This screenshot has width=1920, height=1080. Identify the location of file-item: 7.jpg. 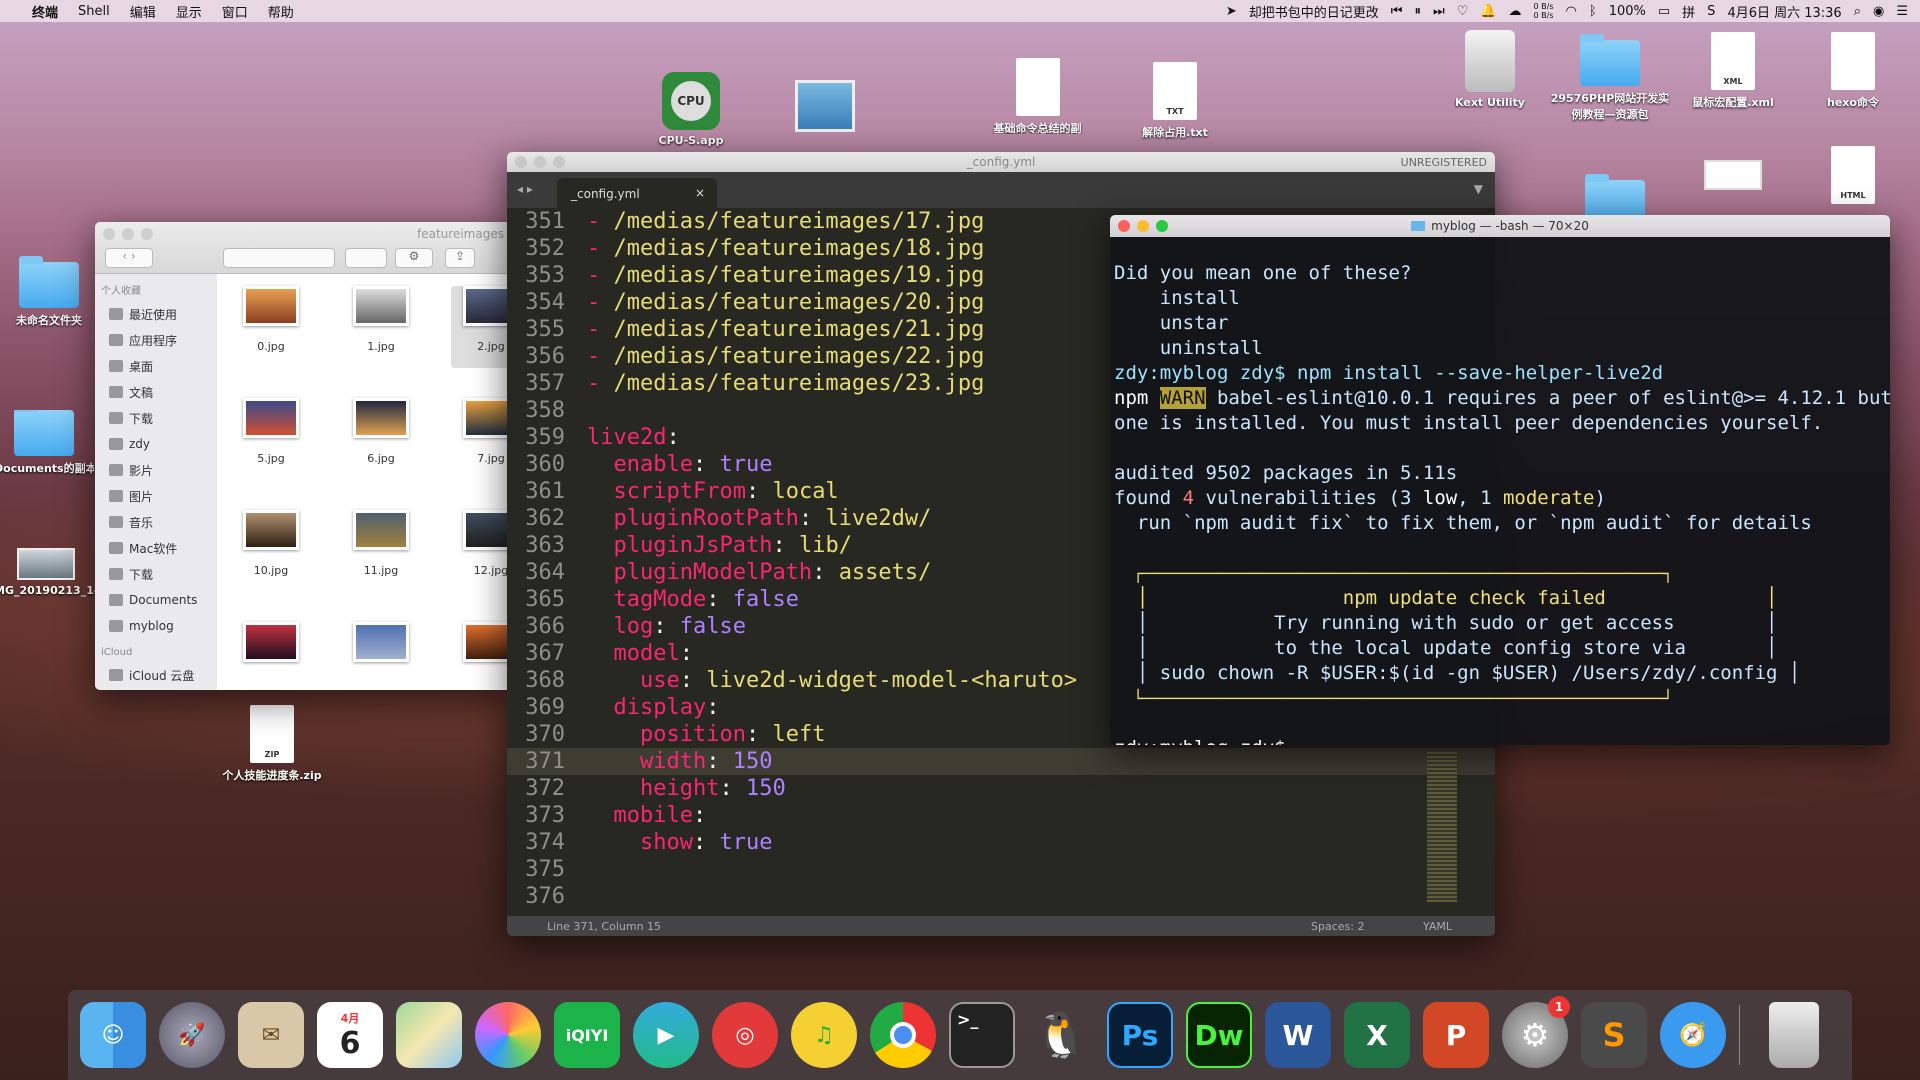
(483, 431).